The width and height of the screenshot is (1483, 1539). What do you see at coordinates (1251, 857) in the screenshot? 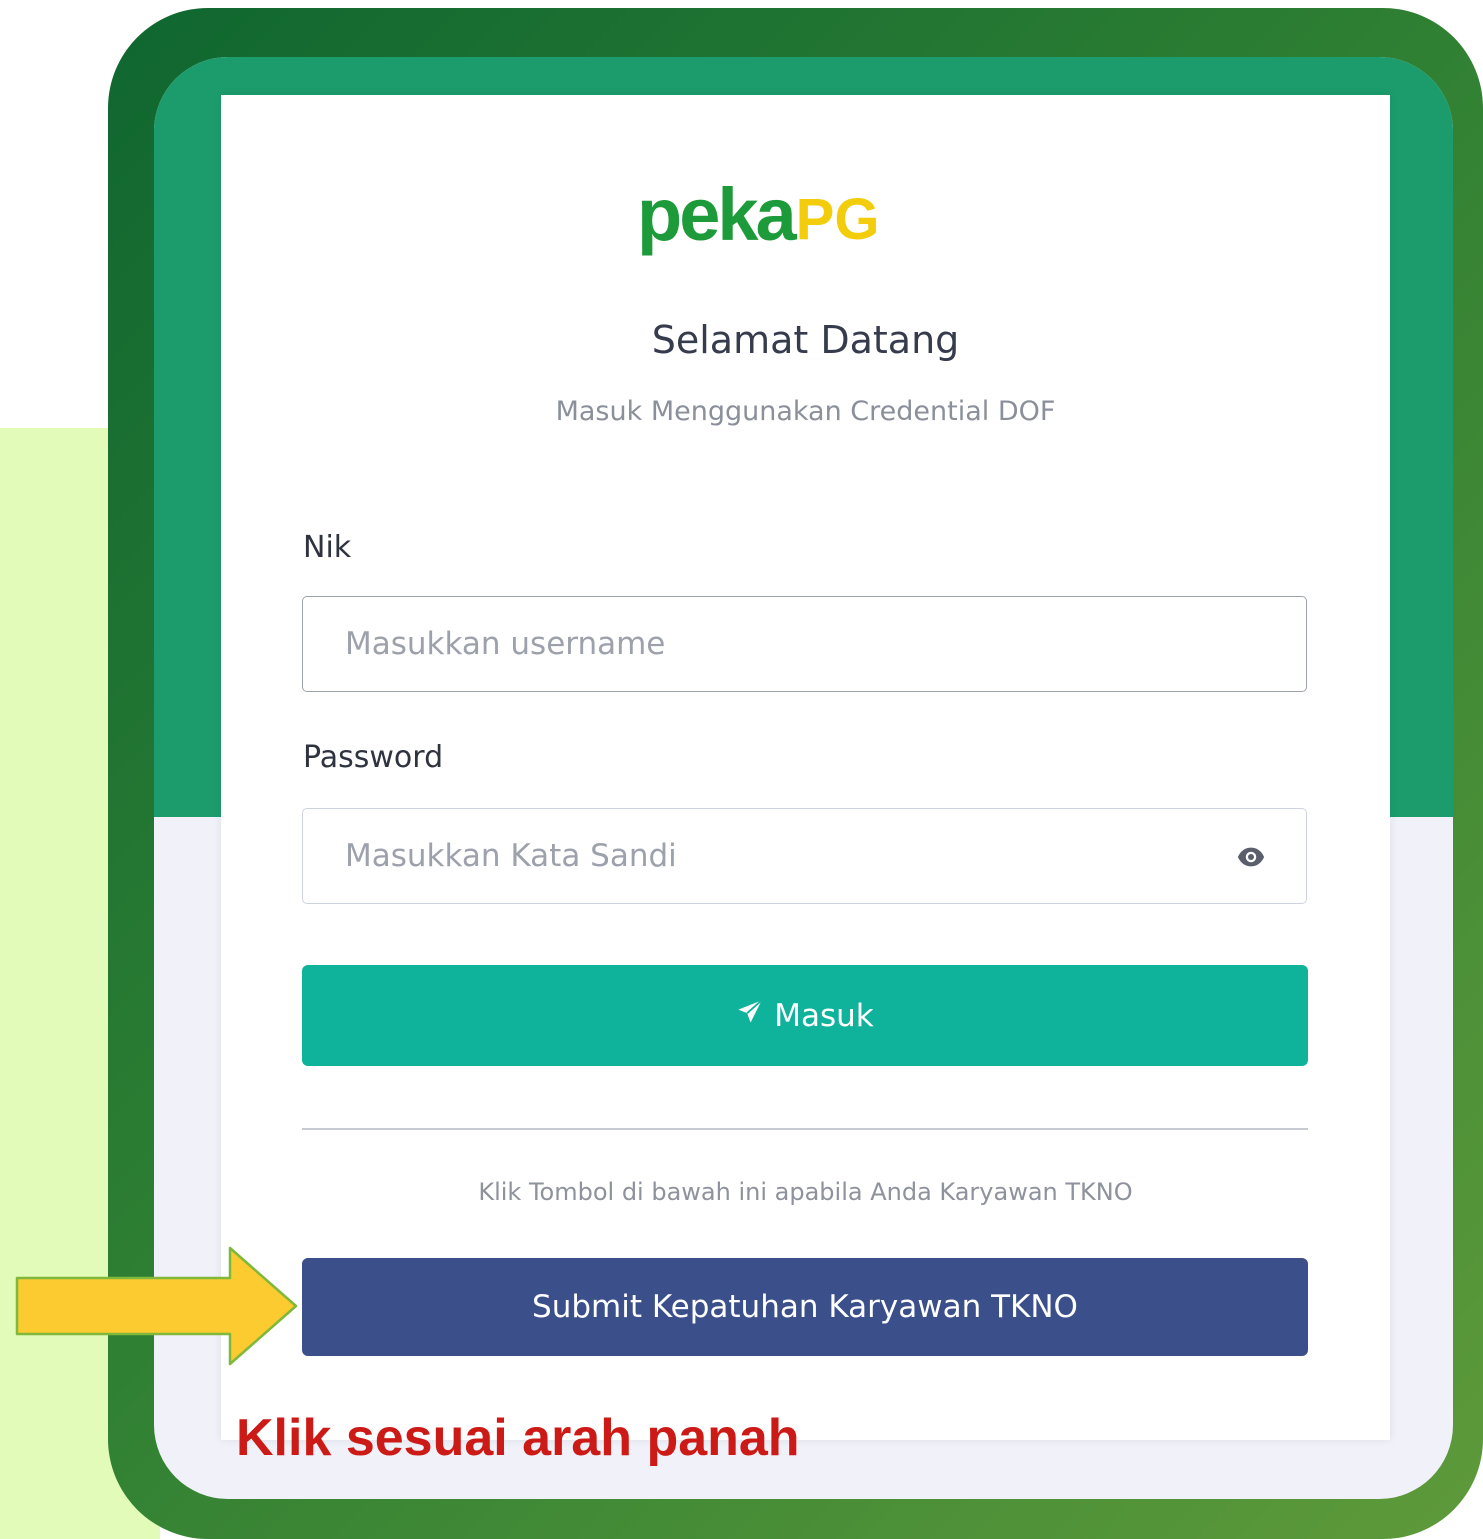
I see `eye-icon` at bounding box center [1251, 857].